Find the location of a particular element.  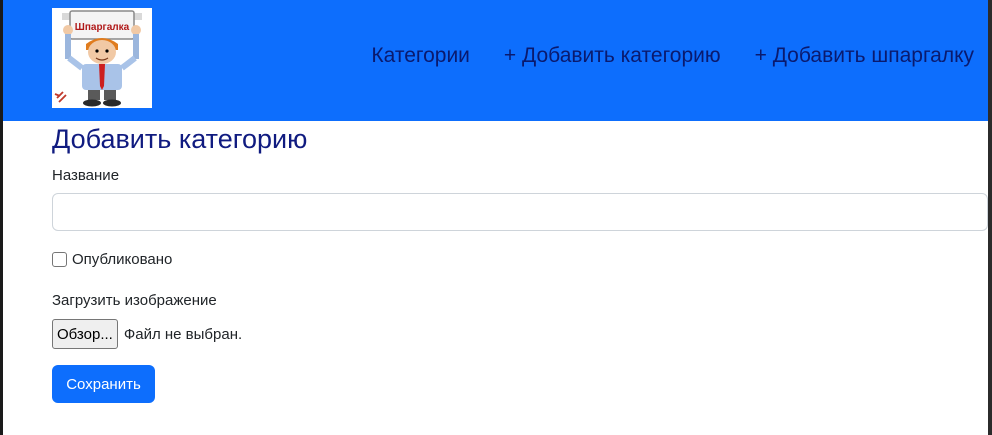

site-logo: Шпаргалка is located at coordinates (102, 58).